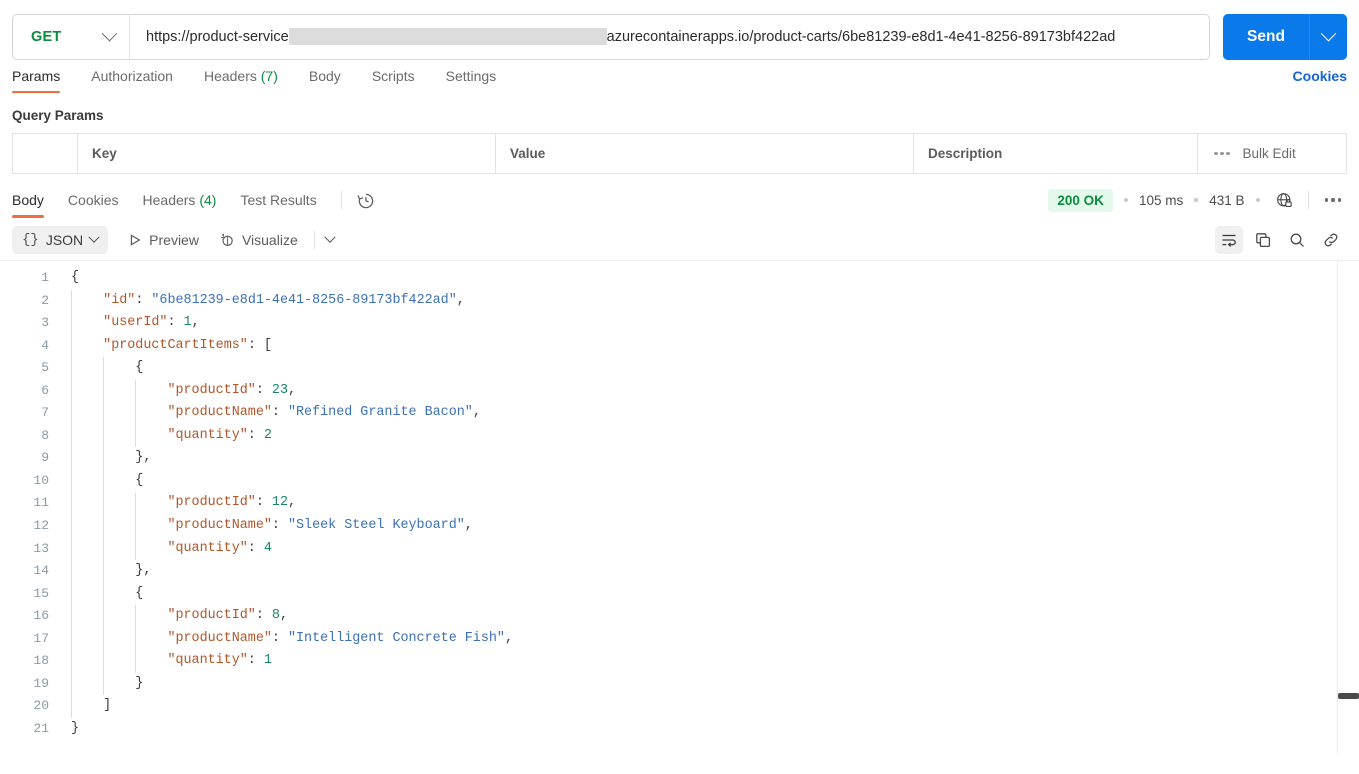 This screenshot has width=1359, height=774. I want to click on bulk-edit-button: Bulk Edit, so click(1269, 153).